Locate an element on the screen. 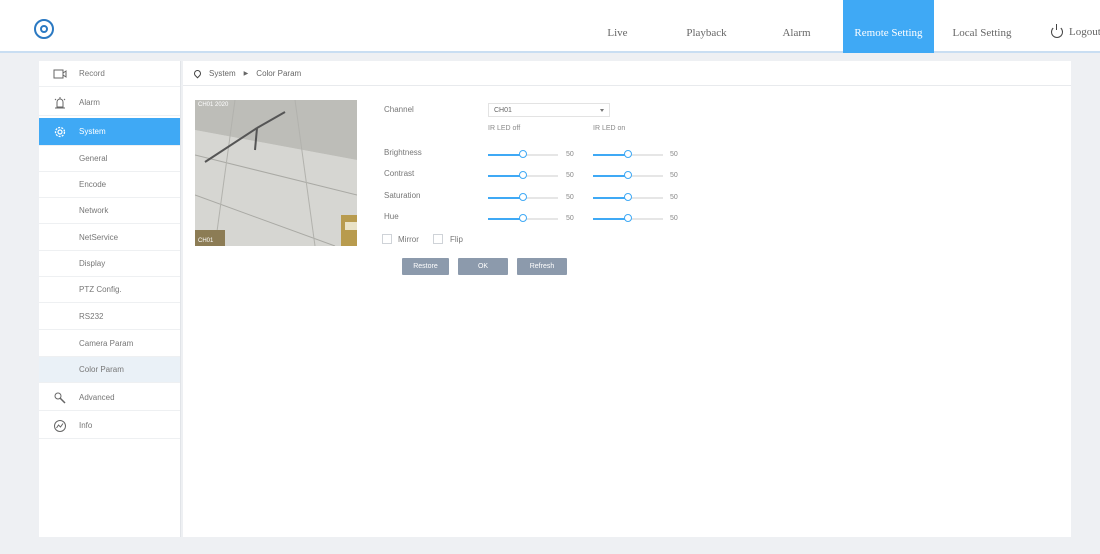  logo-icon is located at coordinates (44, 29).